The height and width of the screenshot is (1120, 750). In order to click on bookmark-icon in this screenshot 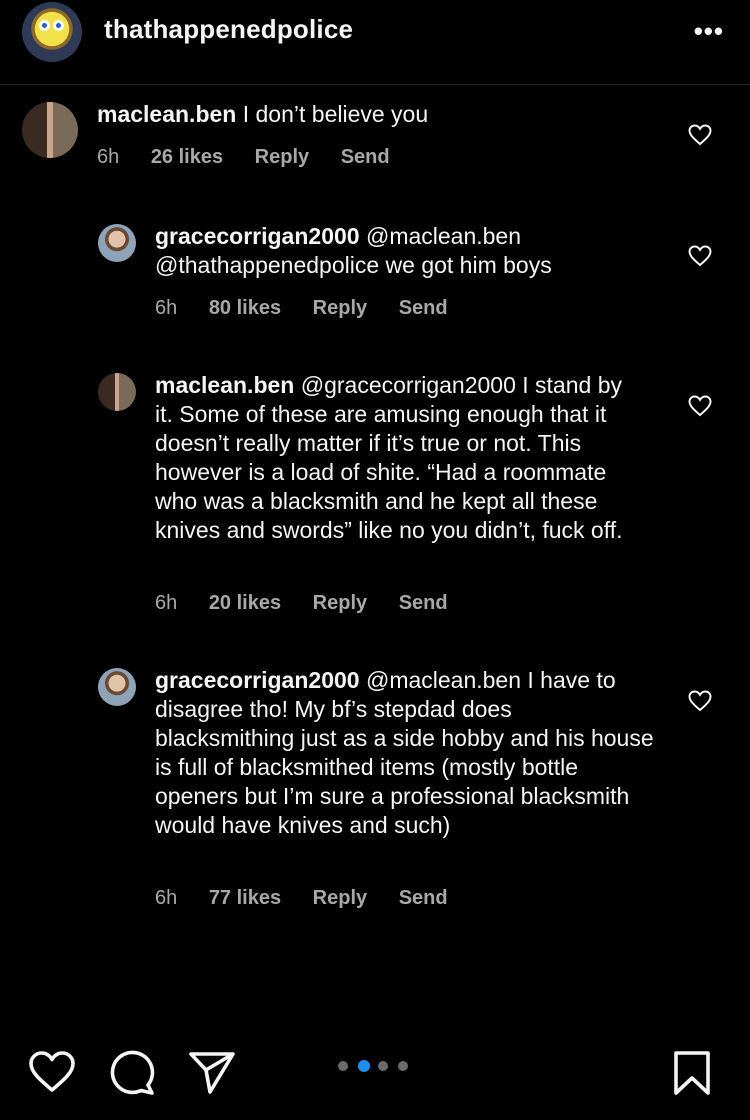, I will do `click(692, 1073)`.